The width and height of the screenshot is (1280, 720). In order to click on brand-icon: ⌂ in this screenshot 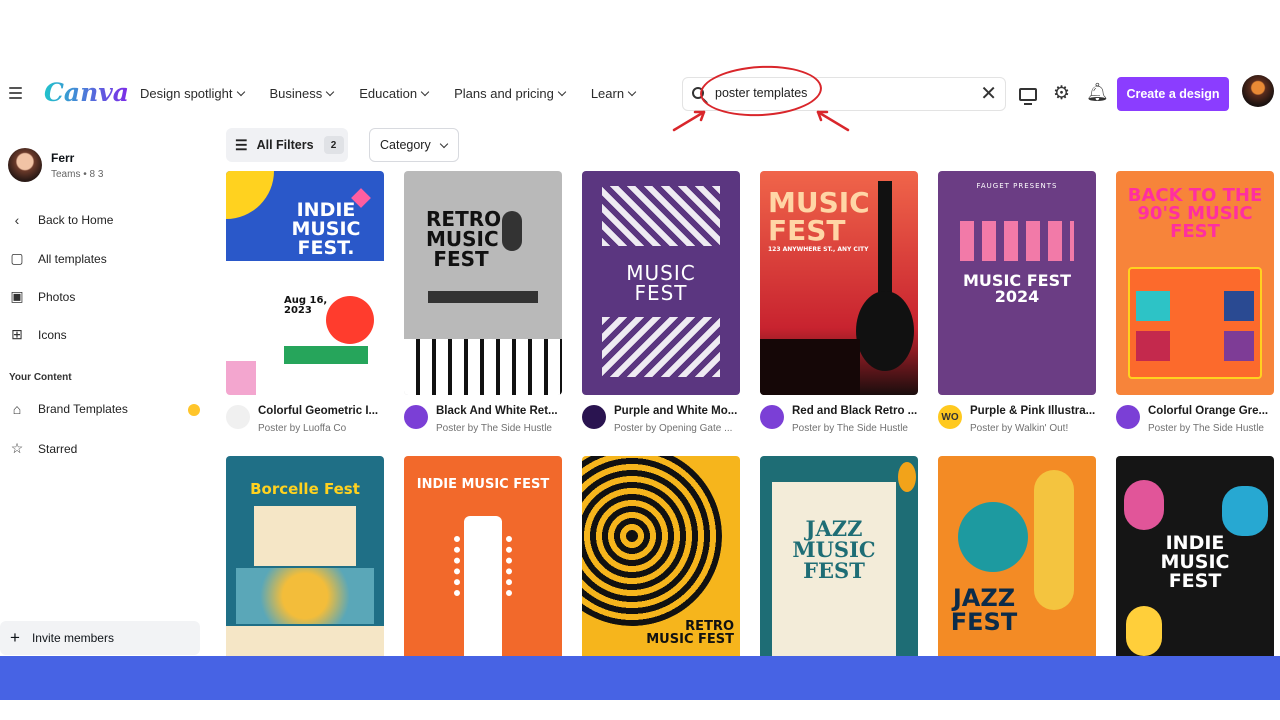, I will do `click(17, 409)`.